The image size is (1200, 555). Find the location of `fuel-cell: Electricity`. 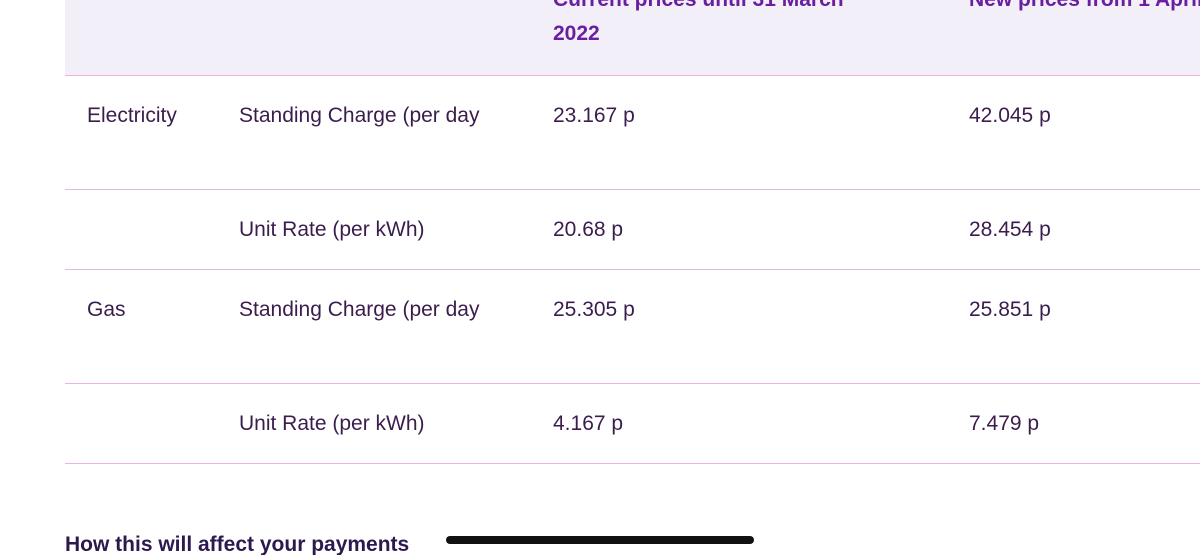

fuel-cell: Electricity is located at coordinates (132, 115).